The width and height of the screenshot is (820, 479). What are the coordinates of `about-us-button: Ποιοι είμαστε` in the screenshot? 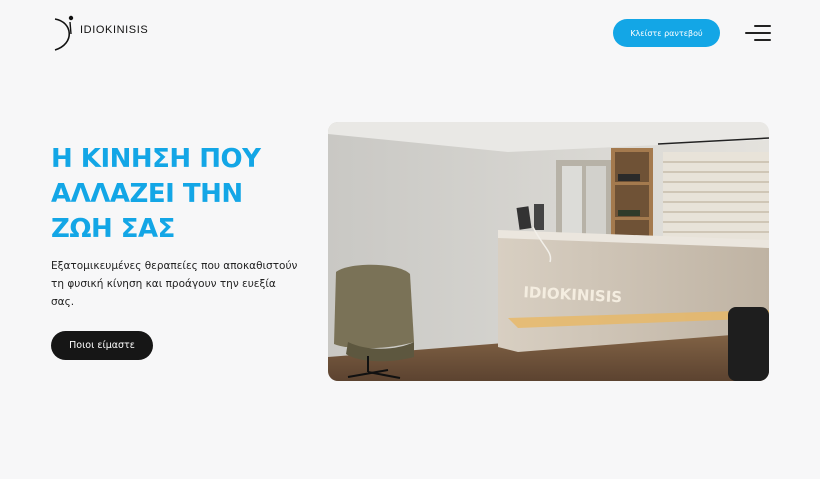 It's located at (102, 345).